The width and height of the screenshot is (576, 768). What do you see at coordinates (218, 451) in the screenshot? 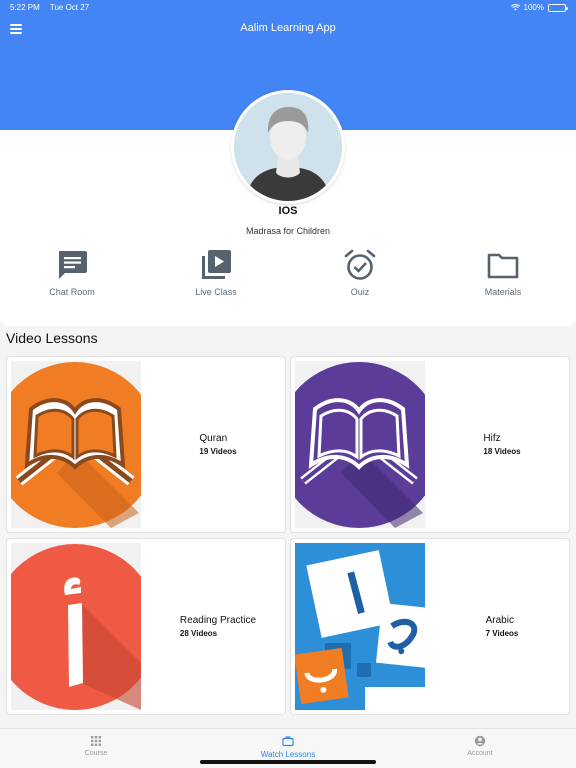
I see `lesson-count: 19 Videos` at bounding box center [218, 451].